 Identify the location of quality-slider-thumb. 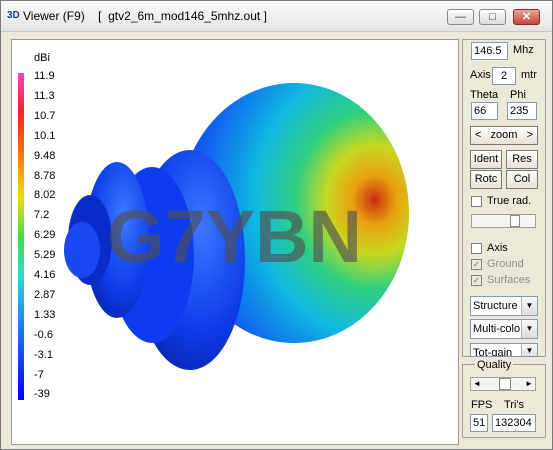
(505, 384).